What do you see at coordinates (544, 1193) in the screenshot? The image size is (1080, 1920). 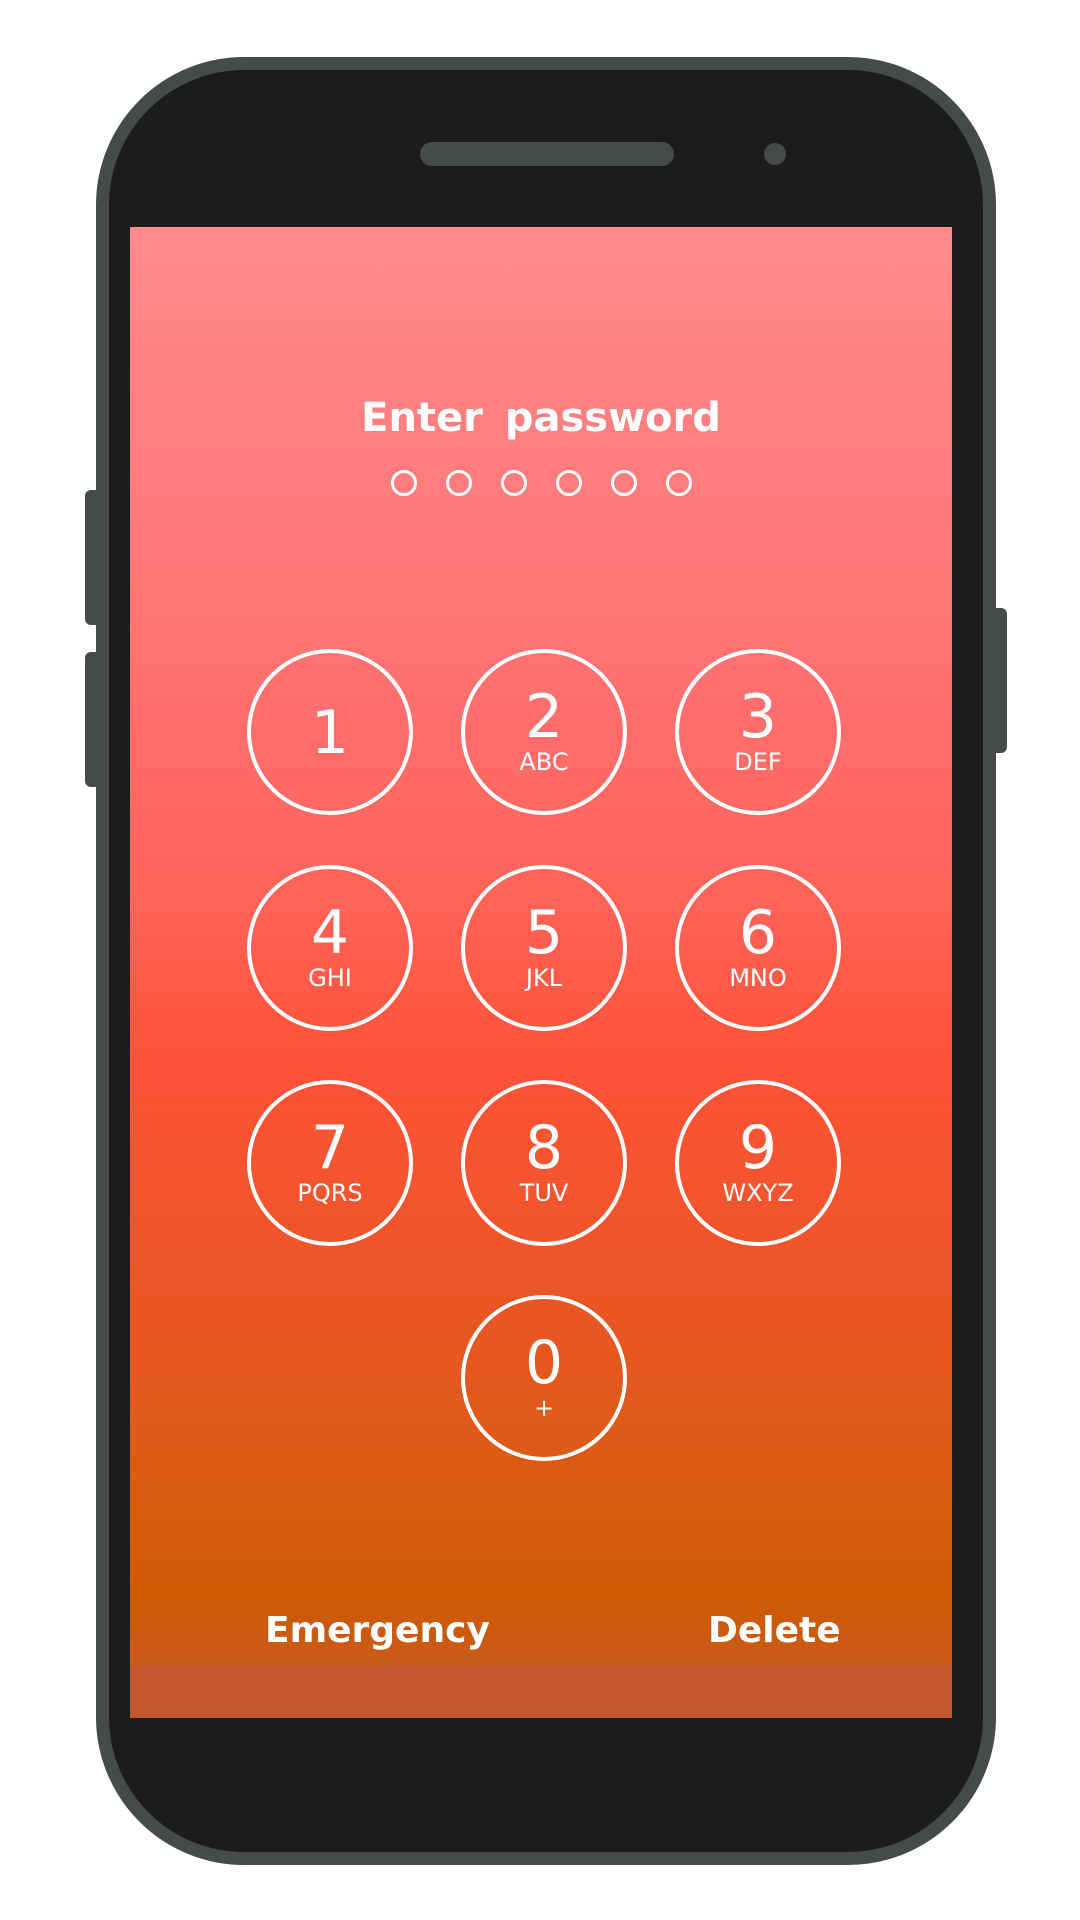 I see `key-letters: TUV` at bounding box center [544, 1193].